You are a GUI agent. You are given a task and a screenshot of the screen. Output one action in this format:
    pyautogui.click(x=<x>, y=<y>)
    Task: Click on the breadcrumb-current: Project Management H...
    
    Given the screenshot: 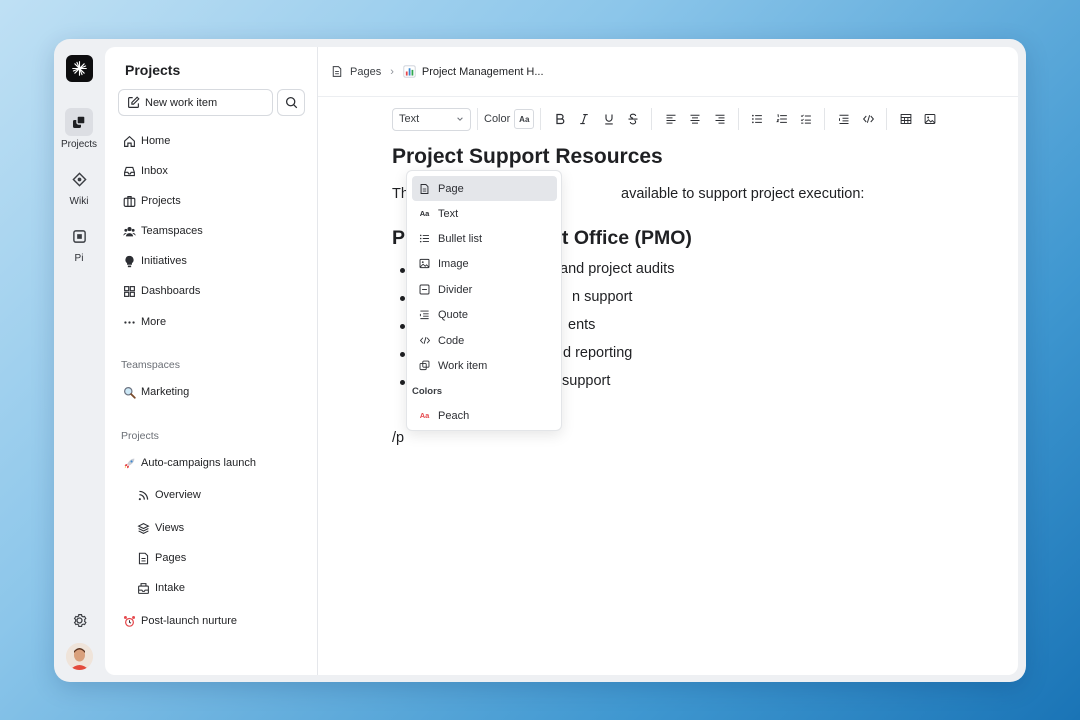 What is the action you would take?
    pyautogui.click(x=473, y=71)
    